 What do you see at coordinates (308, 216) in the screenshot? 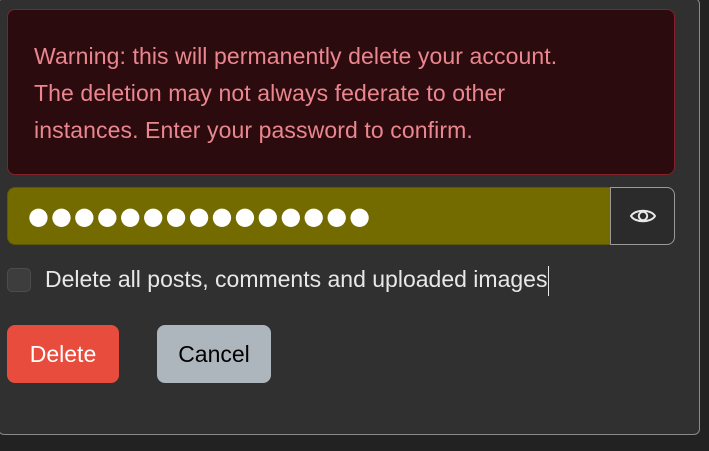
I see `password-field: ●●●●●●●●●●●●●●●` at bounding box center [308, 216].